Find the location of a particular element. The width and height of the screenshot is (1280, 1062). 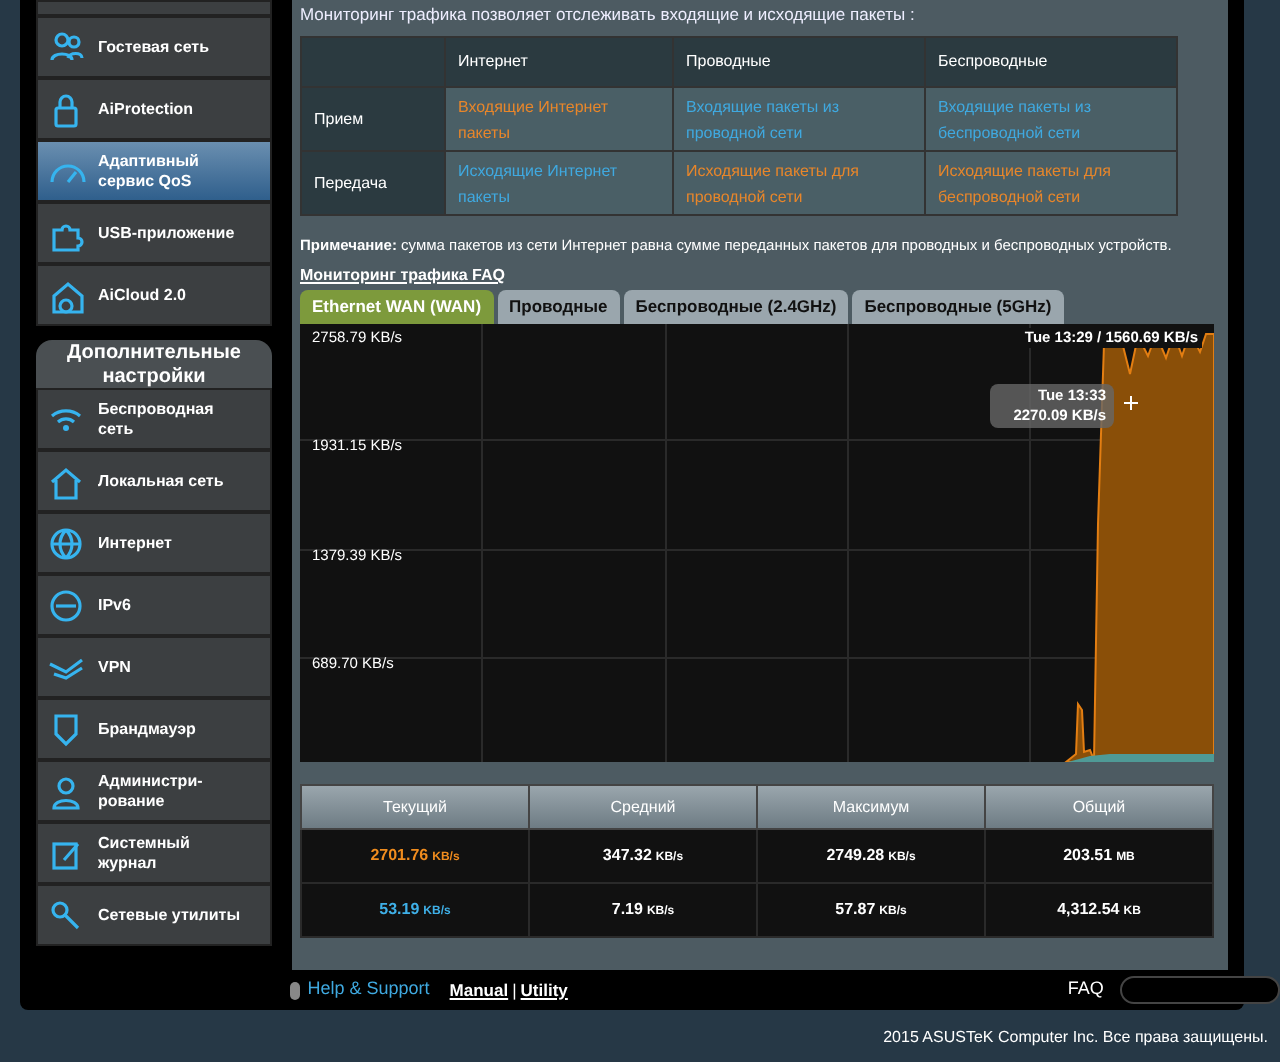

section-header: Дополнительные настройки is located at coordinates (154, 364).